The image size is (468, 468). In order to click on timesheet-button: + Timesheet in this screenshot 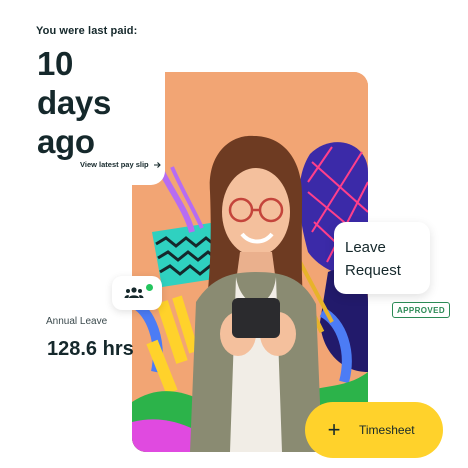, I will do `click(374, 430)`.